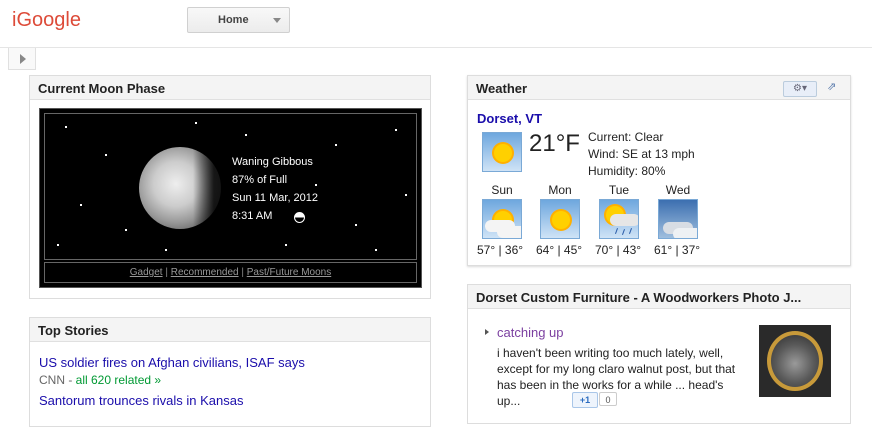 This screenshot has width=872, height=427. I want to click on forecast-day: Mon, so click(560, 190).